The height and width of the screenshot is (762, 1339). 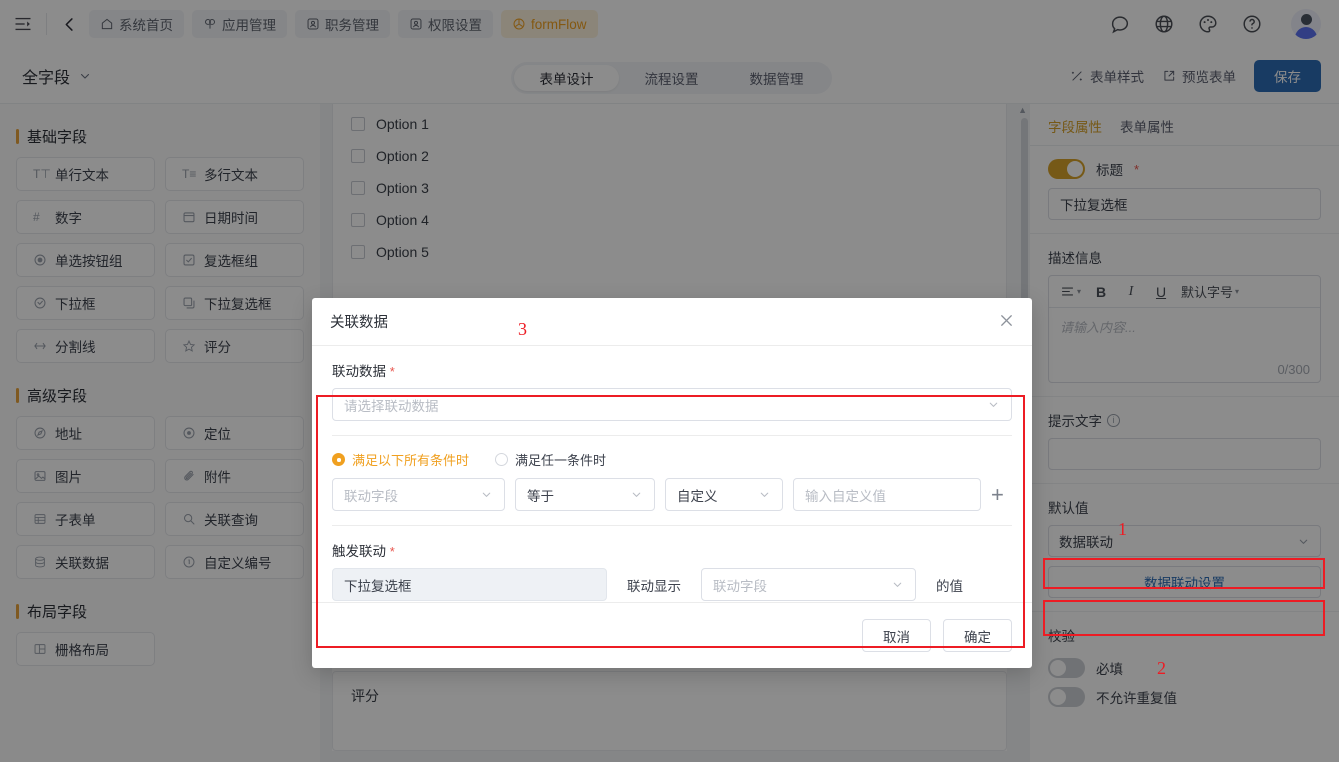 What do you see at coordinates (724, 494) in the screenshot?
I see `condition-value-type-select: 自定义` at bounding box center [724, 494].